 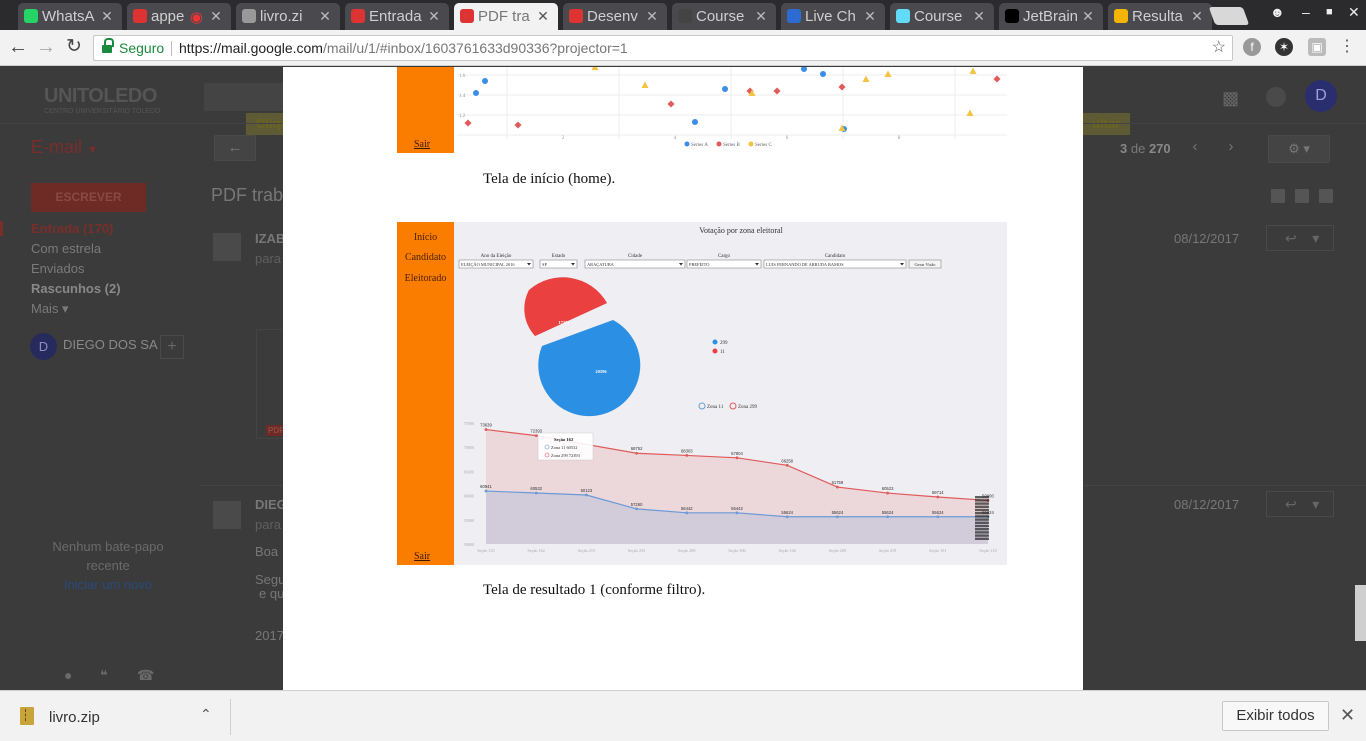 What do you see at coordinates (244, 97) in the screenshot?
I see `search-input` at bounding box center [244, 97].